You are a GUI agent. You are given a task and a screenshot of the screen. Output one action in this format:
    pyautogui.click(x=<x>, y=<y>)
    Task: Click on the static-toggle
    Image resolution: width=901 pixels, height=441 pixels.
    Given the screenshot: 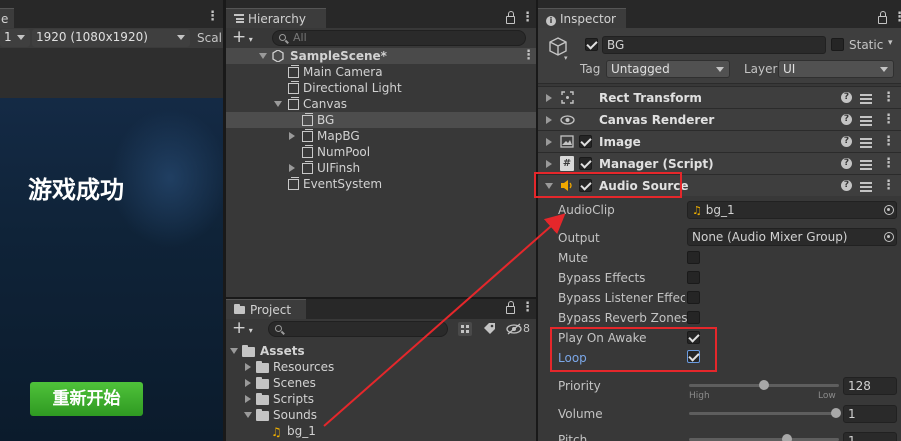 What is the action you would take?
    pyautogui.click(x=837, y=44)
    